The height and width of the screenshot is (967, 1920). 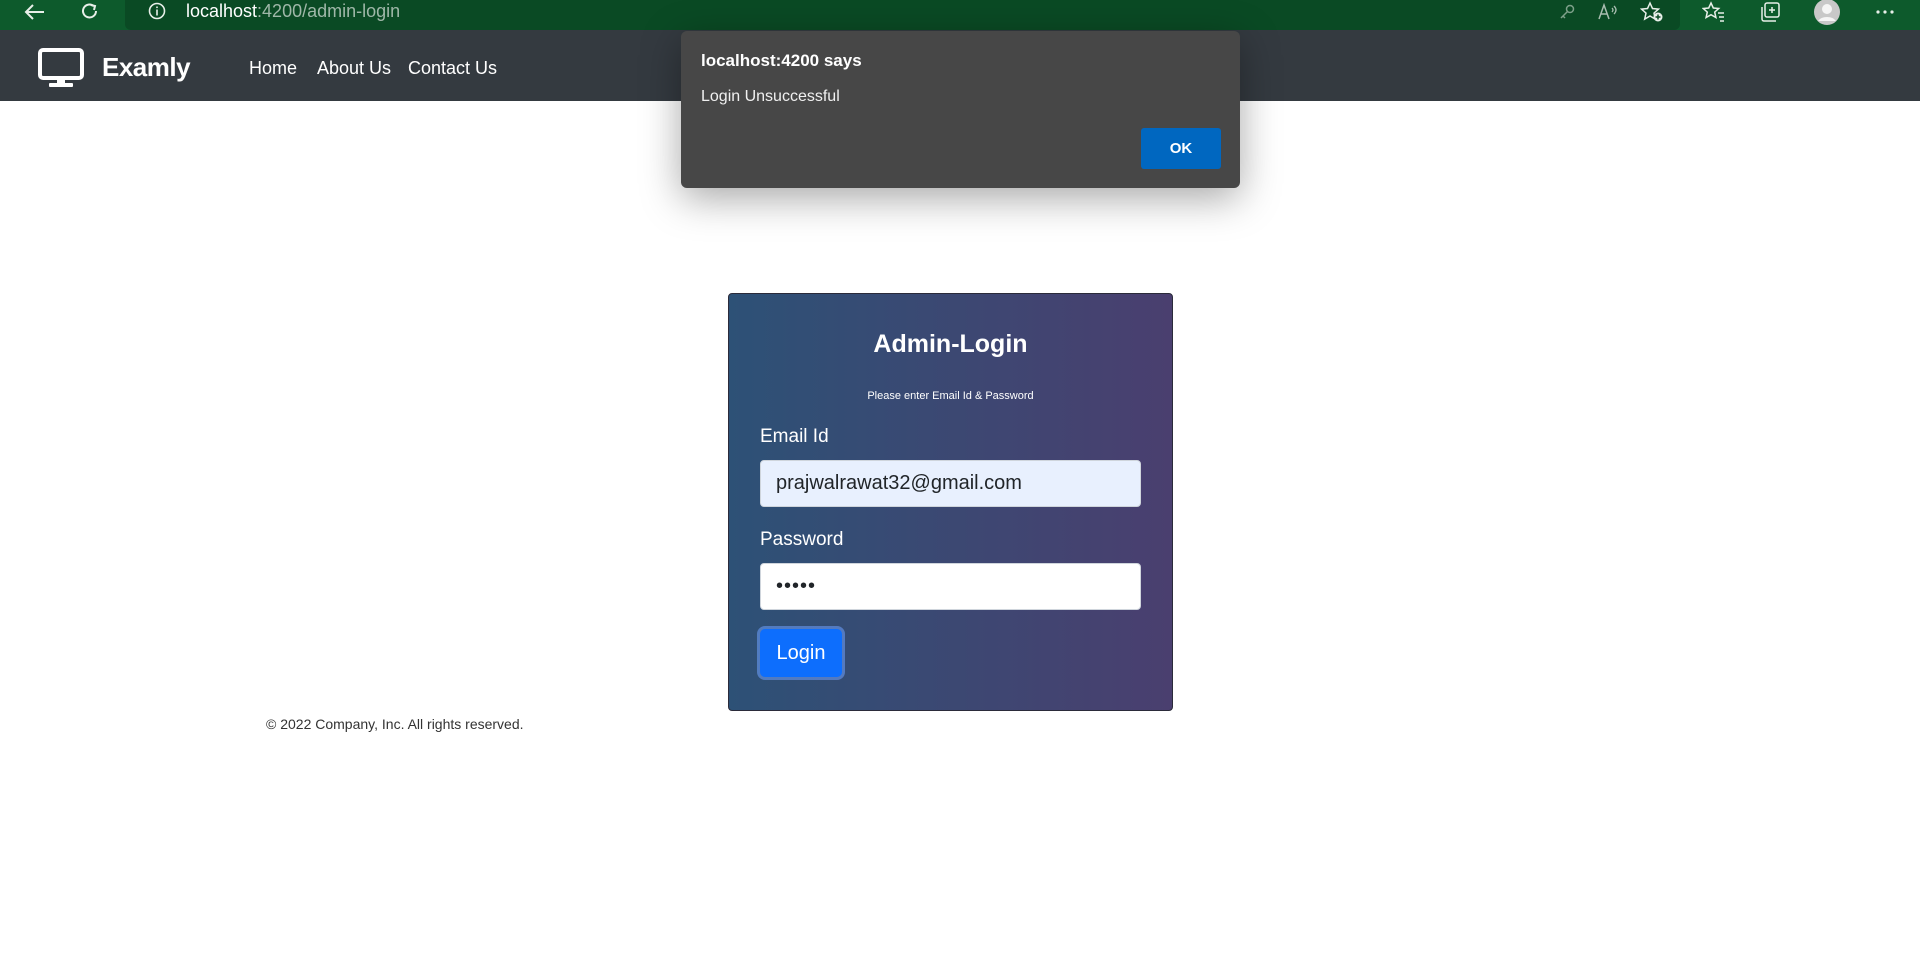 What do you see at coordinates (1885, 12) in the screenshot?
I see `more-icon` at bounding box center [1885, 12].